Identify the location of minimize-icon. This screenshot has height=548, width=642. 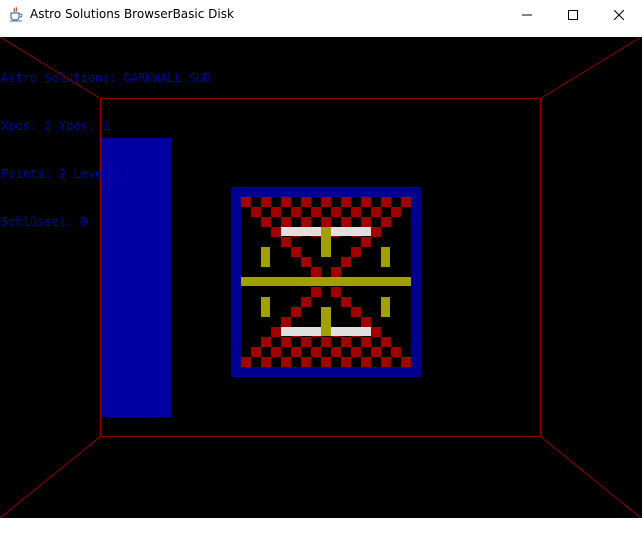
(527, 15).